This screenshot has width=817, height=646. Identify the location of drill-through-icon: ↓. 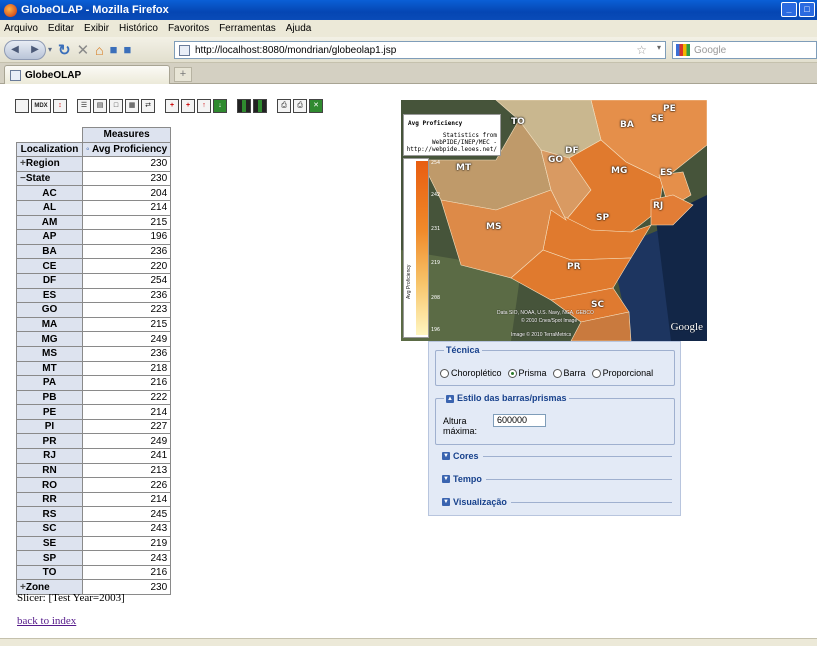
(220, 106).